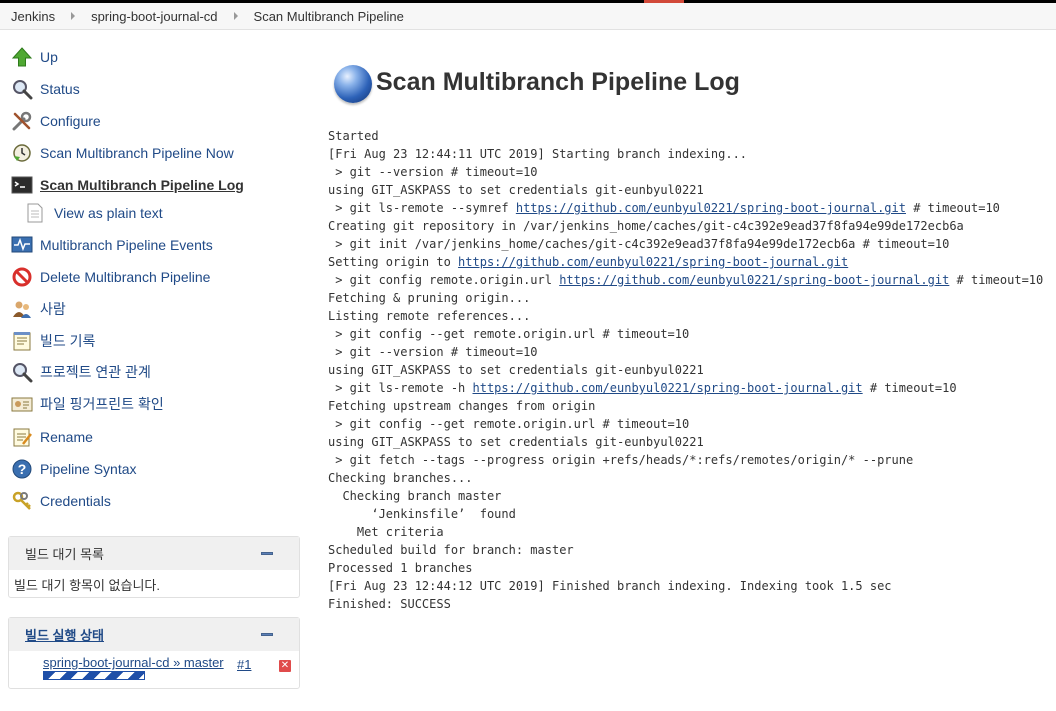  I want to click on sidebar-item-label: Scan Multibranch Pipeline Log, so click(142, 185).